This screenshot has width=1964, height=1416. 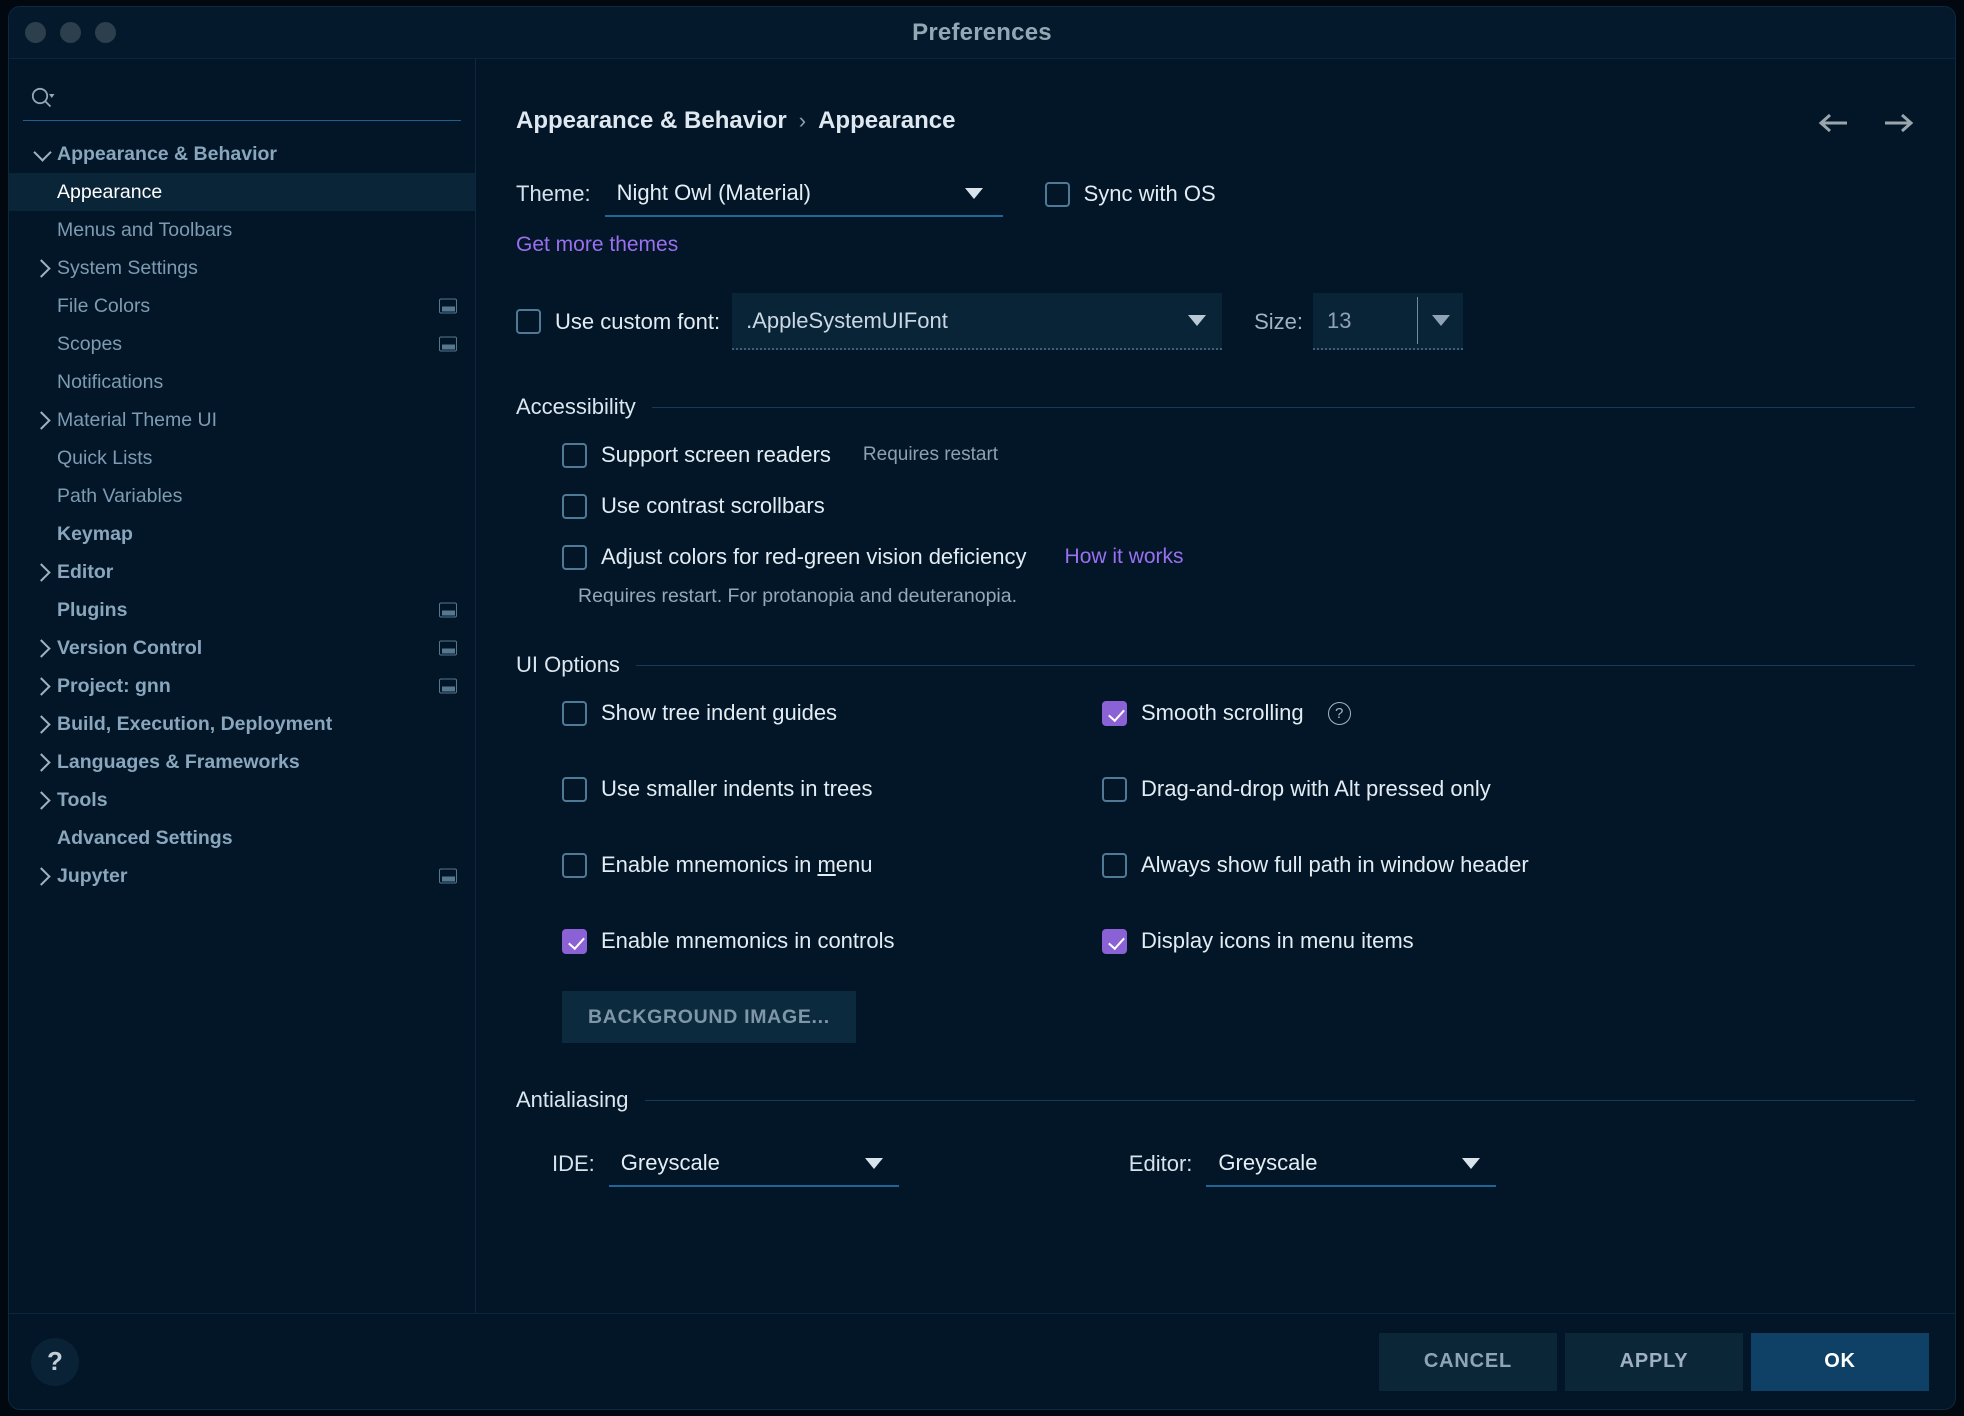 I want to click on sidebar-item-label: Material Theme UI, so click(x=137, y=419).